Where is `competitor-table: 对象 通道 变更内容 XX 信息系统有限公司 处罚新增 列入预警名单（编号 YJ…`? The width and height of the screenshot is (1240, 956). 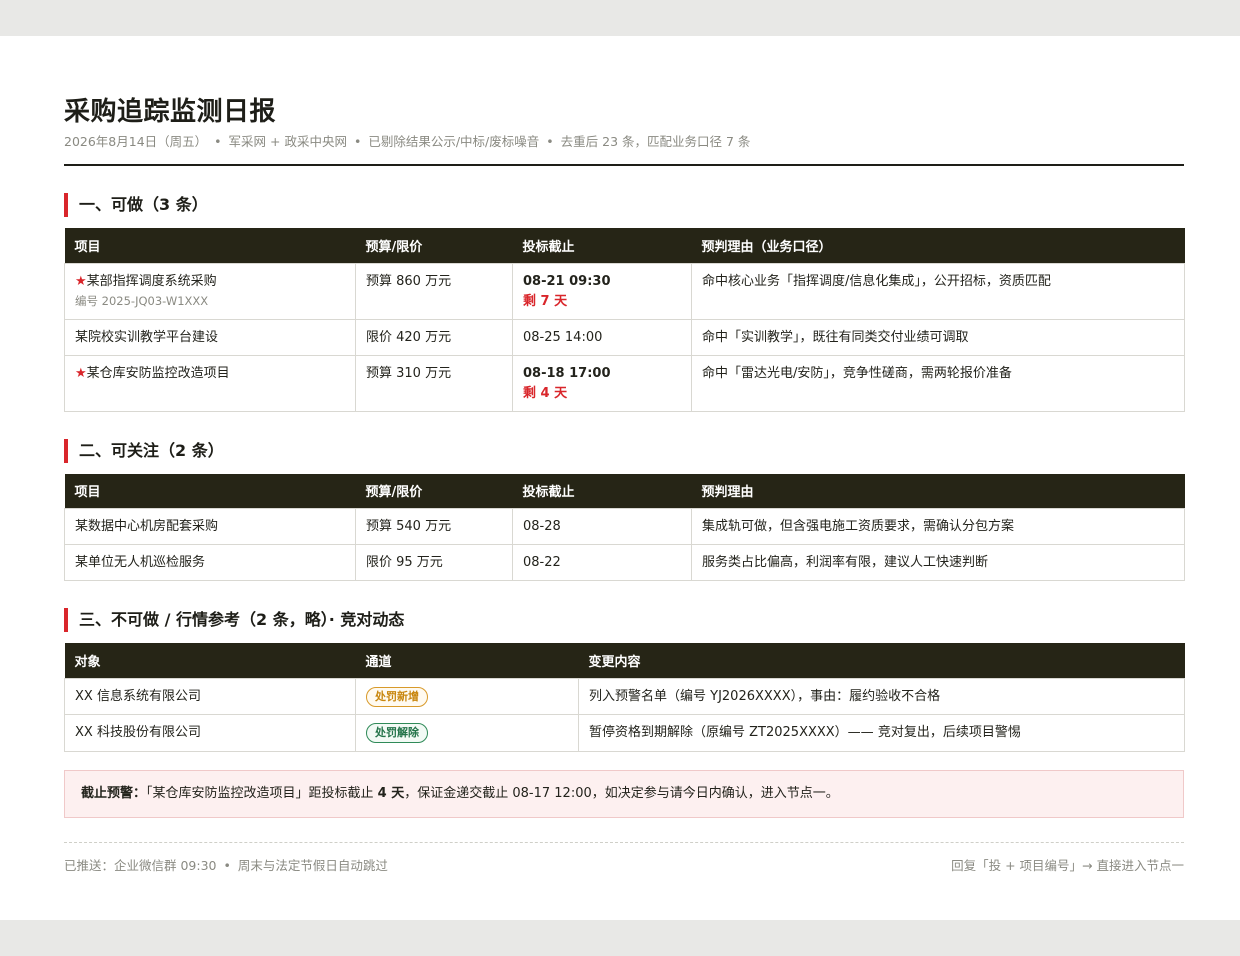
competitor-table: 对象 通道 变更内容 XX 信息系统有限公司 处罚新增 列入预警名单（编号 YJ… is located at coordinates (624, 697).